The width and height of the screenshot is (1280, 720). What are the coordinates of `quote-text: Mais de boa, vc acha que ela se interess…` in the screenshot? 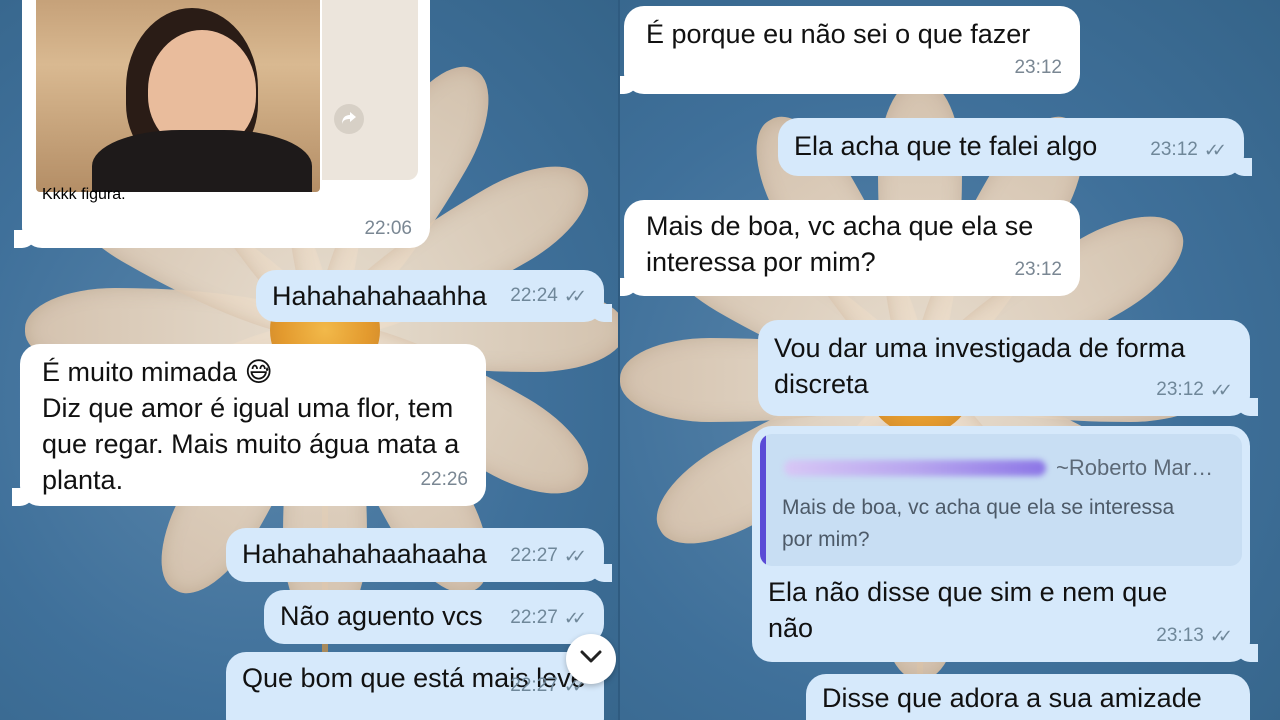 It's located at (978, 523).